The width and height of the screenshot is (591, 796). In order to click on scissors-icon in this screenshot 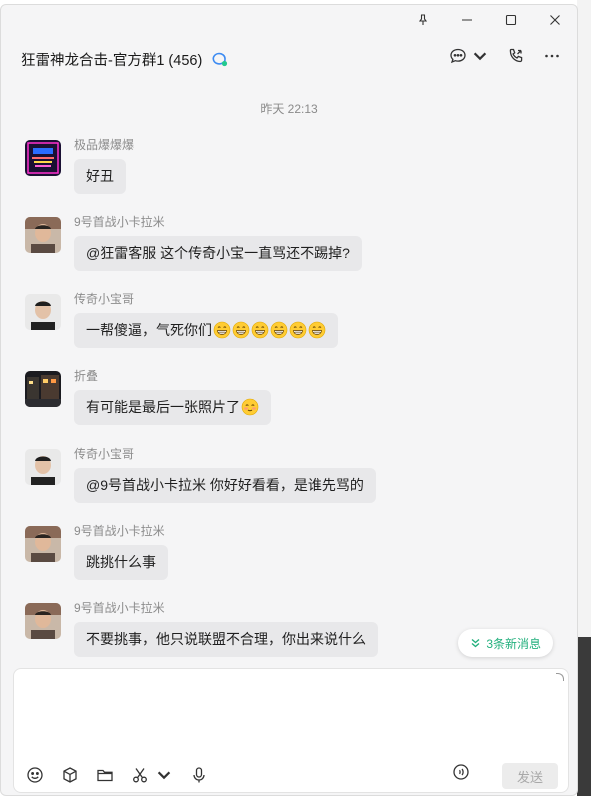, I will do `click(140, 775)`.